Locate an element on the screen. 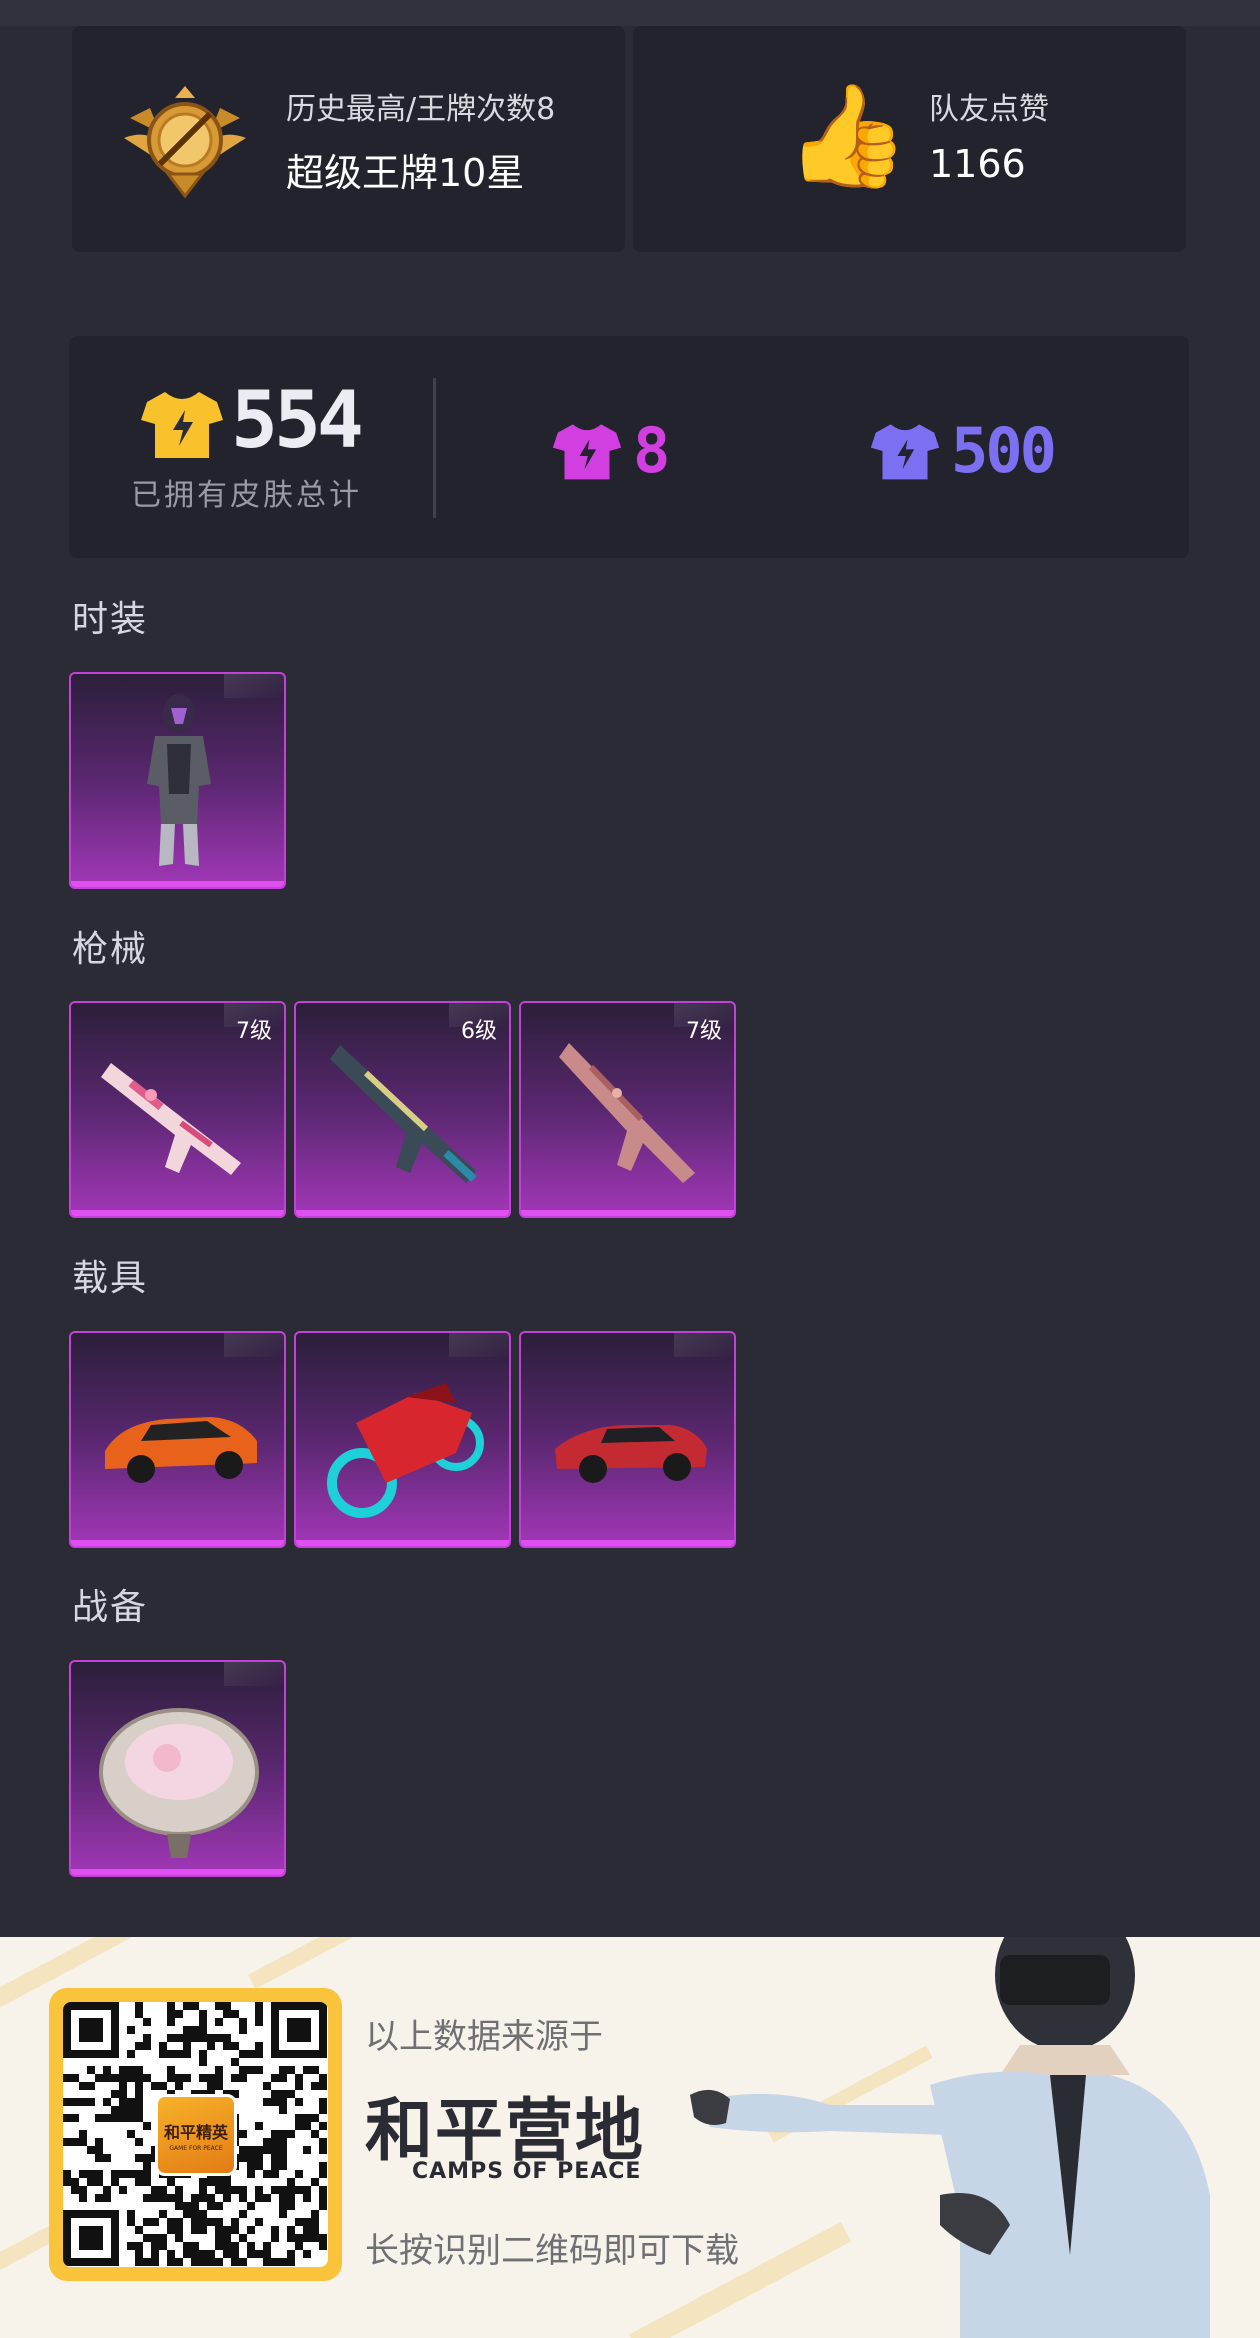 The image size is (1260, 2338). qr-finder is located at coordinates (299, 2030).